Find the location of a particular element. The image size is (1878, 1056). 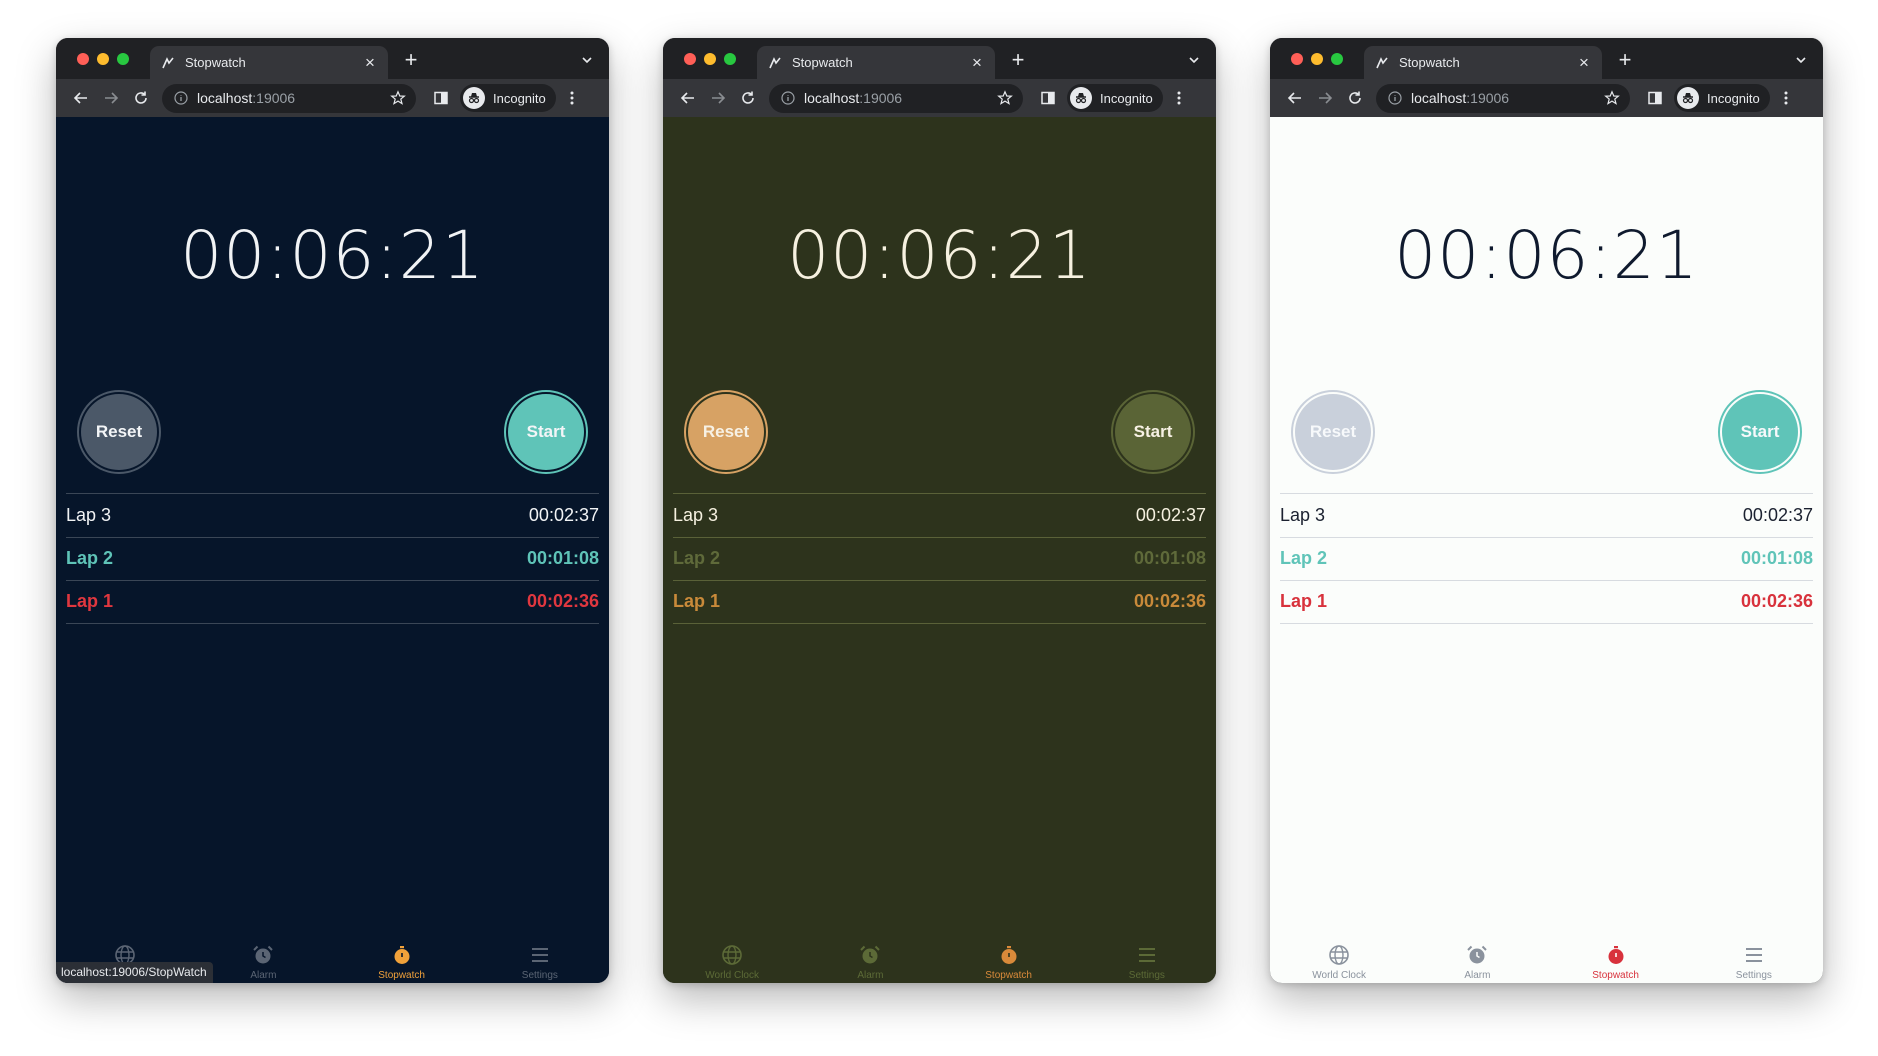

reset-label: Reset is located at coordinates (119, 432).